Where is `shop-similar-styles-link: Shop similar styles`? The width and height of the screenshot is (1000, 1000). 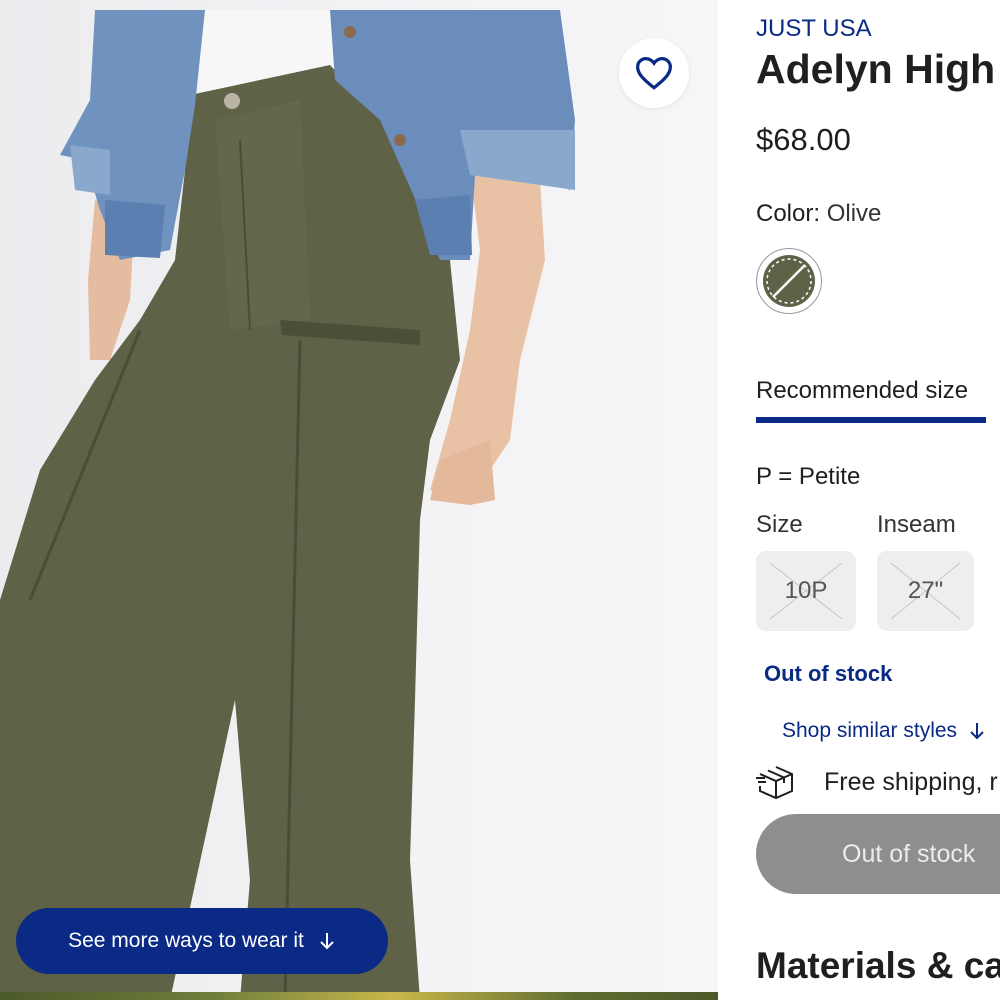
shop-similar-styles-link: Shop similar styles is located at coordinates (883, 731).